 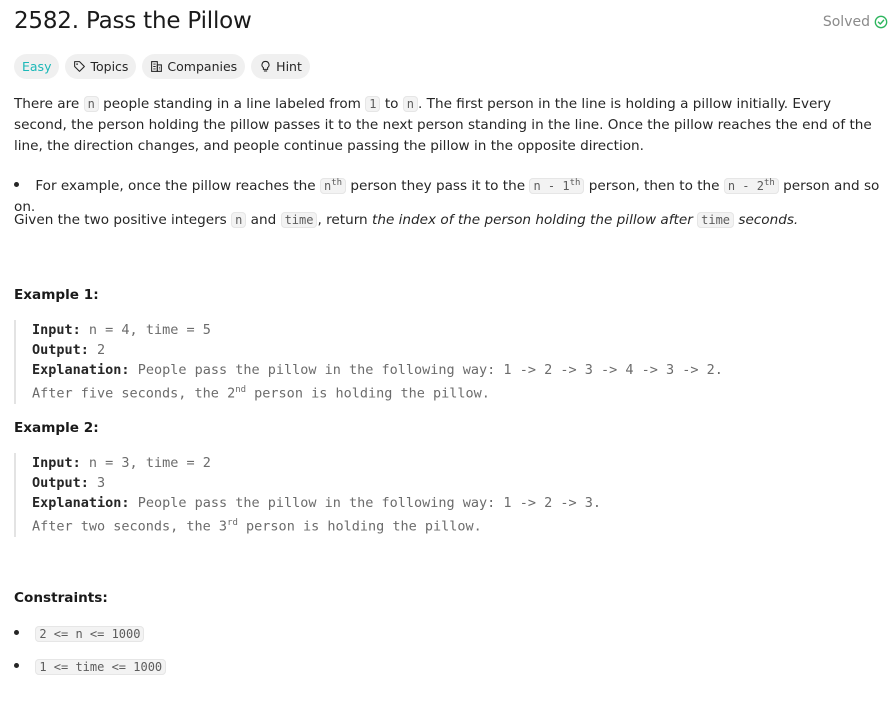 What do you see at coordinates (133, 21) in the screenshot?
I see `problem-title: 2582. Pass the Pillow` at bounding box center [133, 21].